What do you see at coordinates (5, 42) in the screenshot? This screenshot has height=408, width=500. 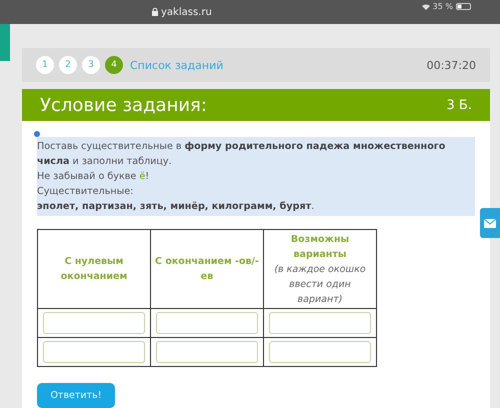 I see `side-strip` at bounding box center [5, 42].